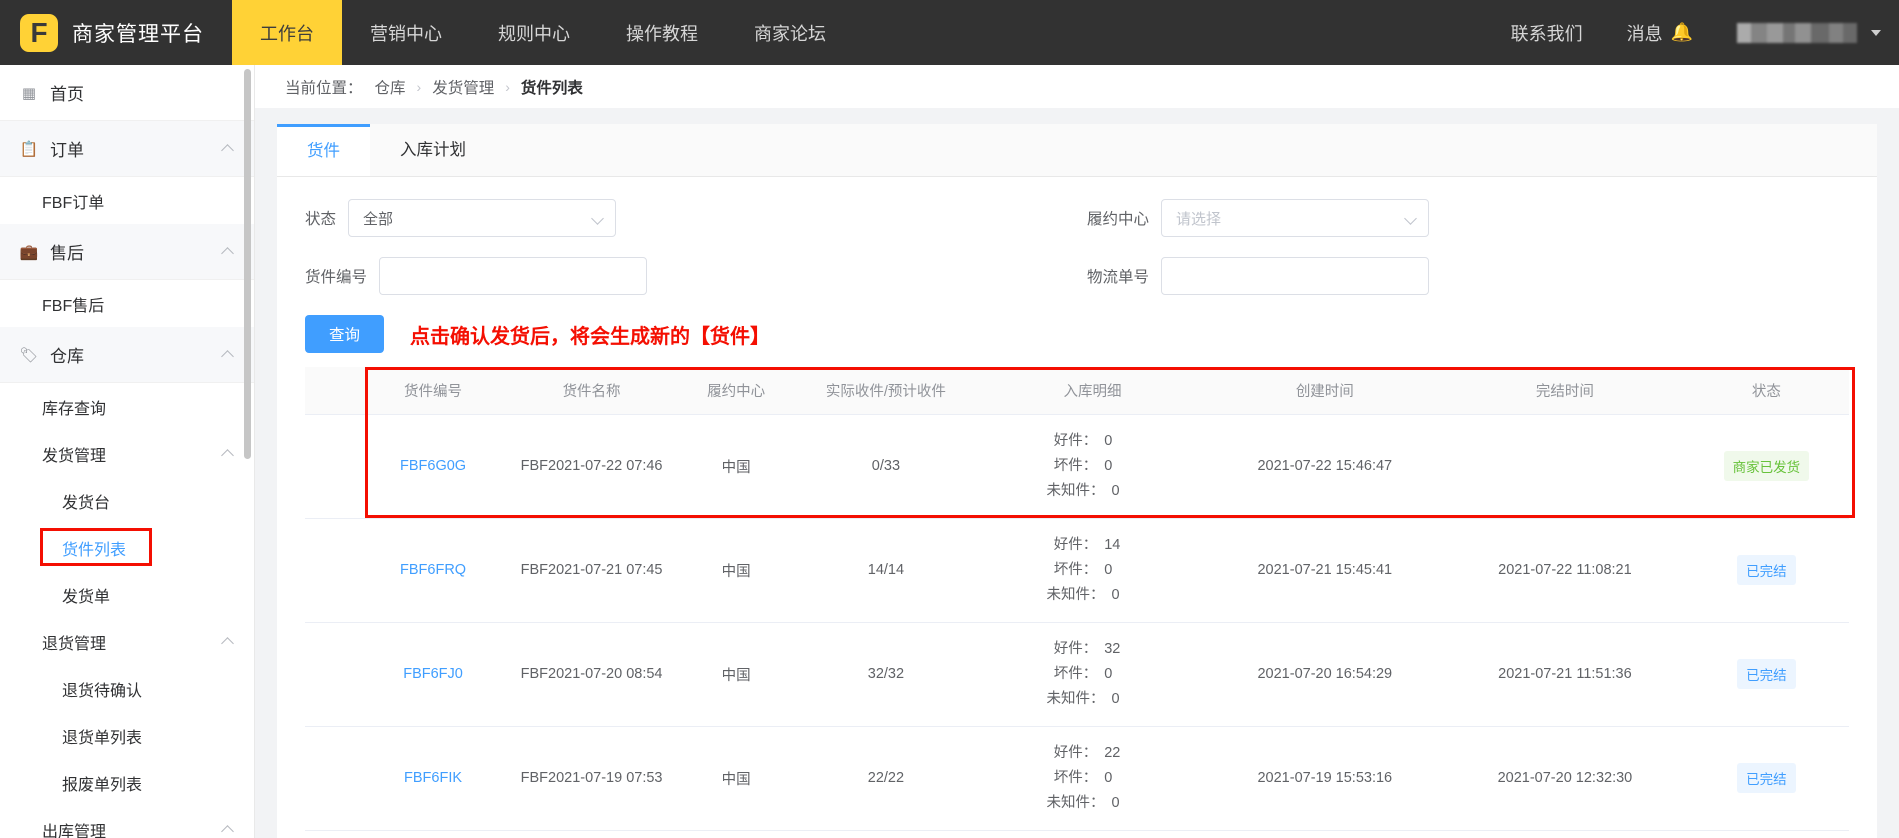 The image size is (1899, 838). I want to click on cell-shipment-code: FBF6FJ0, so click(433, 674).